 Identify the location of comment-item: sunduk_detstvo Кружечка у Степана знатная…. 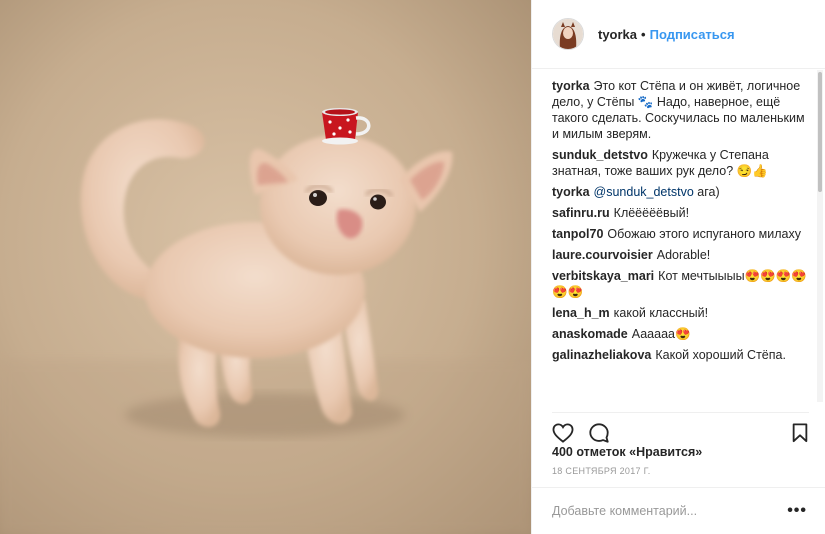
(679, 163).